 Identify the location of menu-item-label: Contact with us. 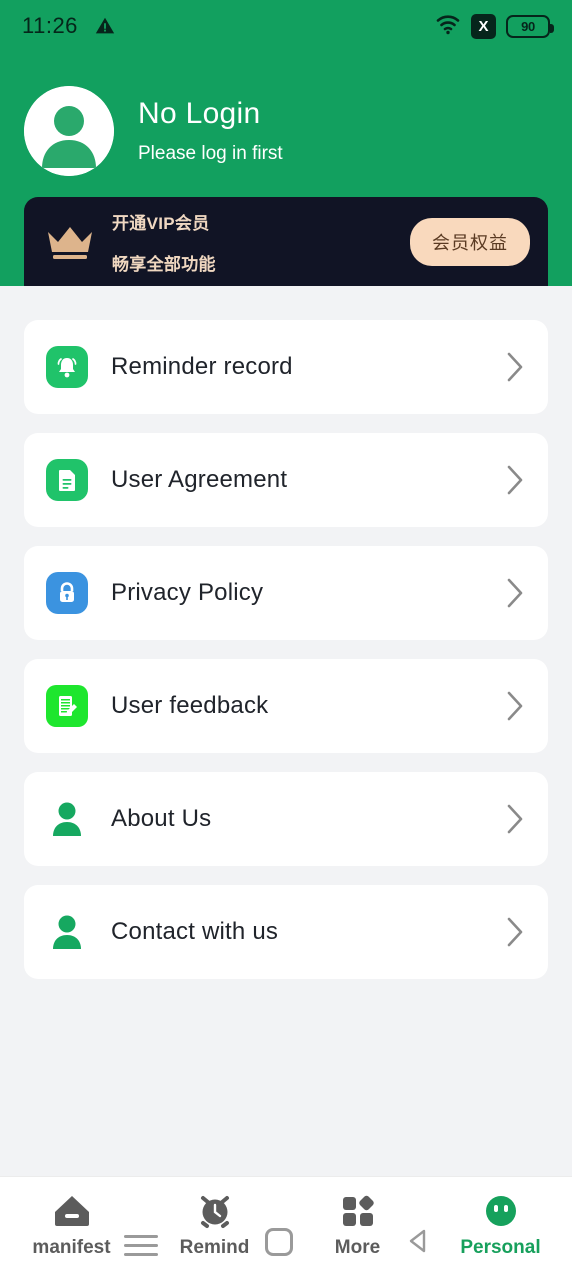
(195, 931).